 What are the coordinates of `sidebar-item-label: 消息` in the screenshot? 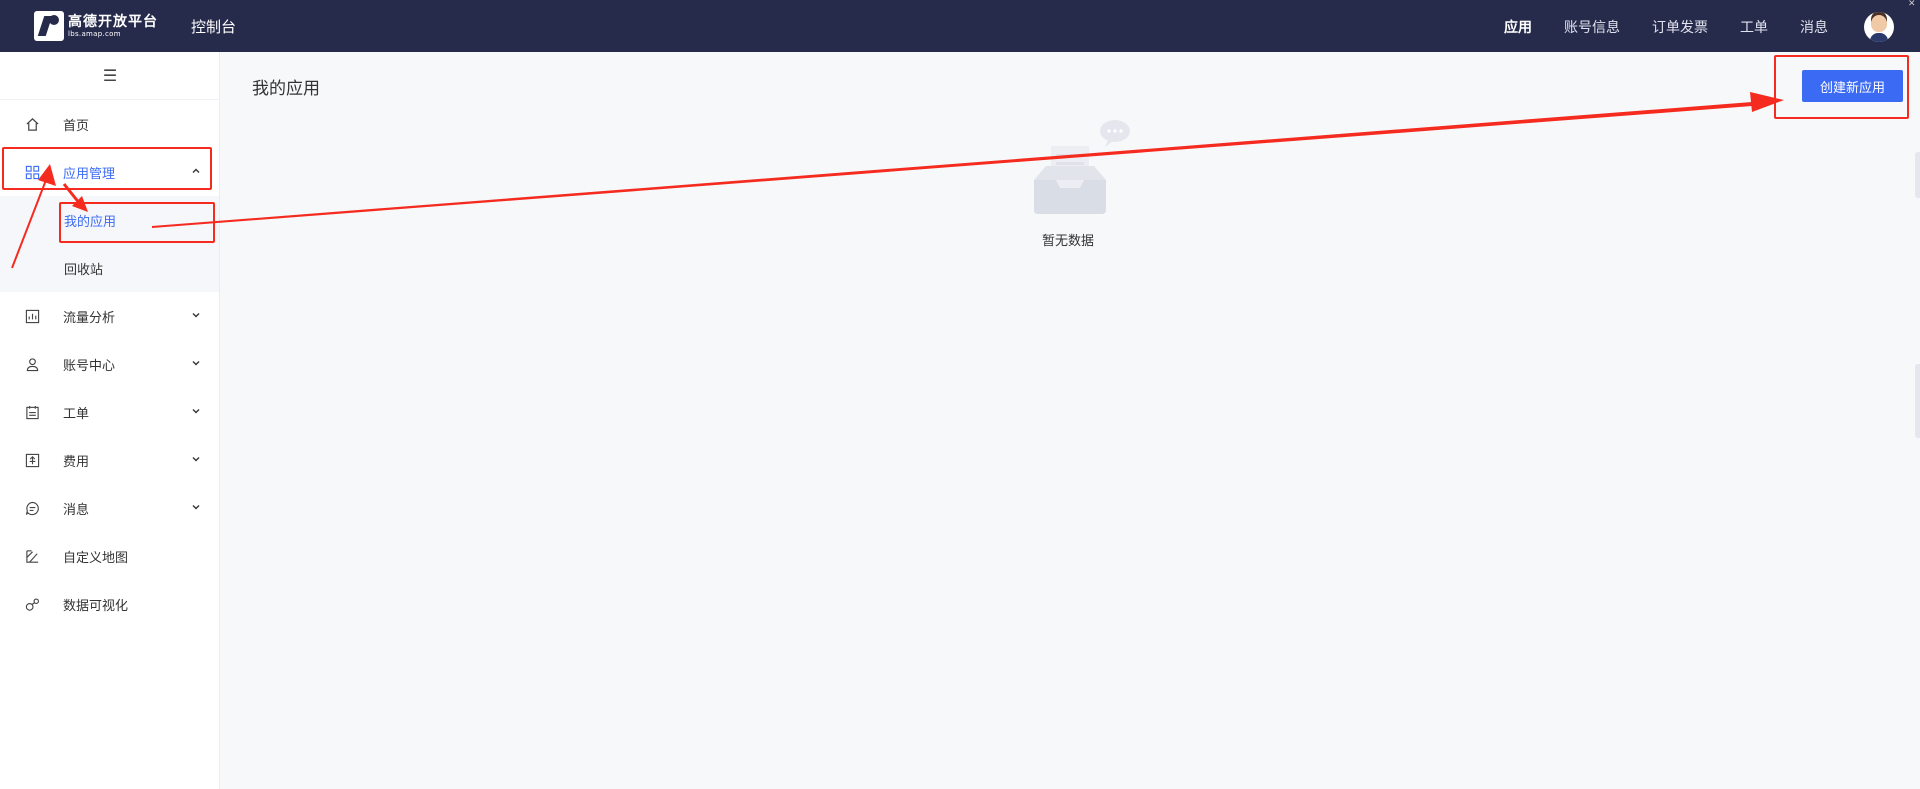 It's located at (76, 510).